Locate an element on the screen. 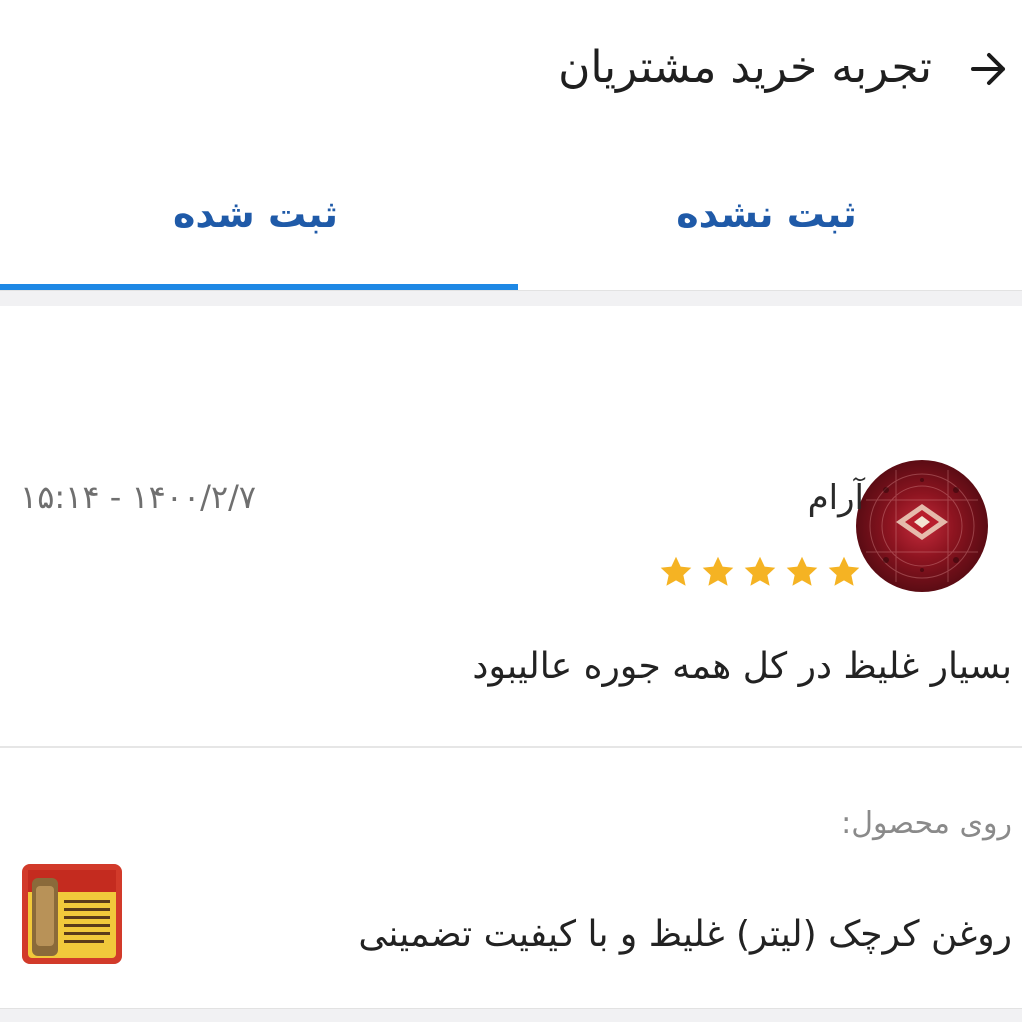 The height and width of the screenshot is (1022, 1022). avatar is located at coordinates (922, 526).